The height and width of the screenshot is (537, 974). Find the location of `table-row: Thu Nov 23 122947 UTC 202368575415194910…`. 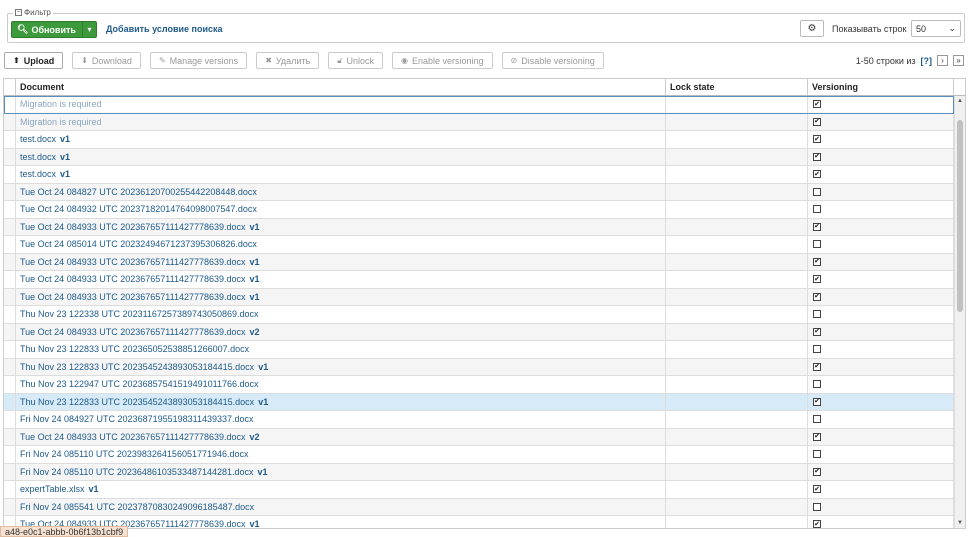

table-row: Thu Nov 23 122947 UTC 202368575415194910… is located at coordinates (479, 385).